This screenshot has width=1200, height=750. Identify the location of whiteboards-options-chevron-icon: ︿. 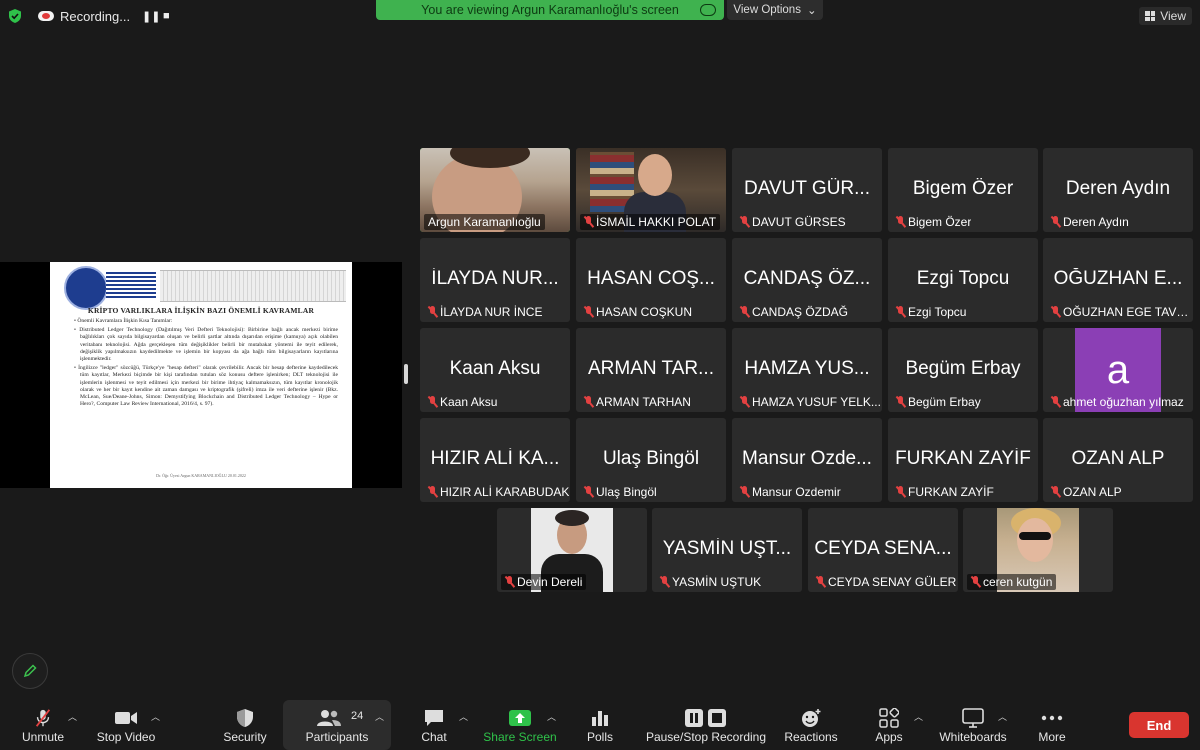
(1002, 716).